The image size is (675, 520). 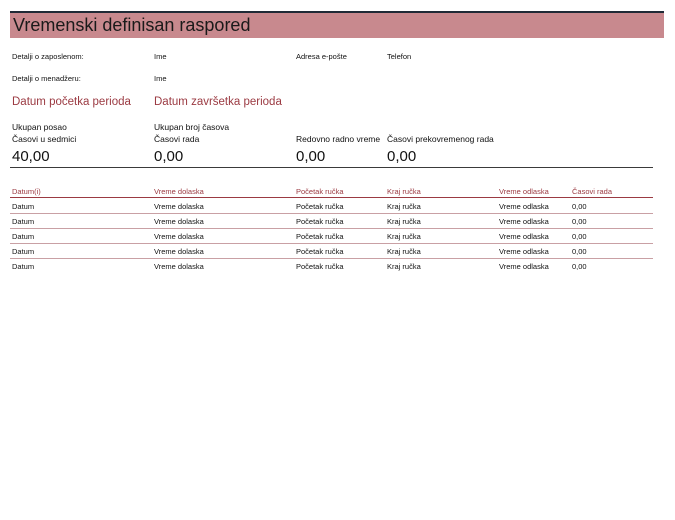 I want to click on header-lunch-end: Kraj ručka, so click(x=404, y=191).